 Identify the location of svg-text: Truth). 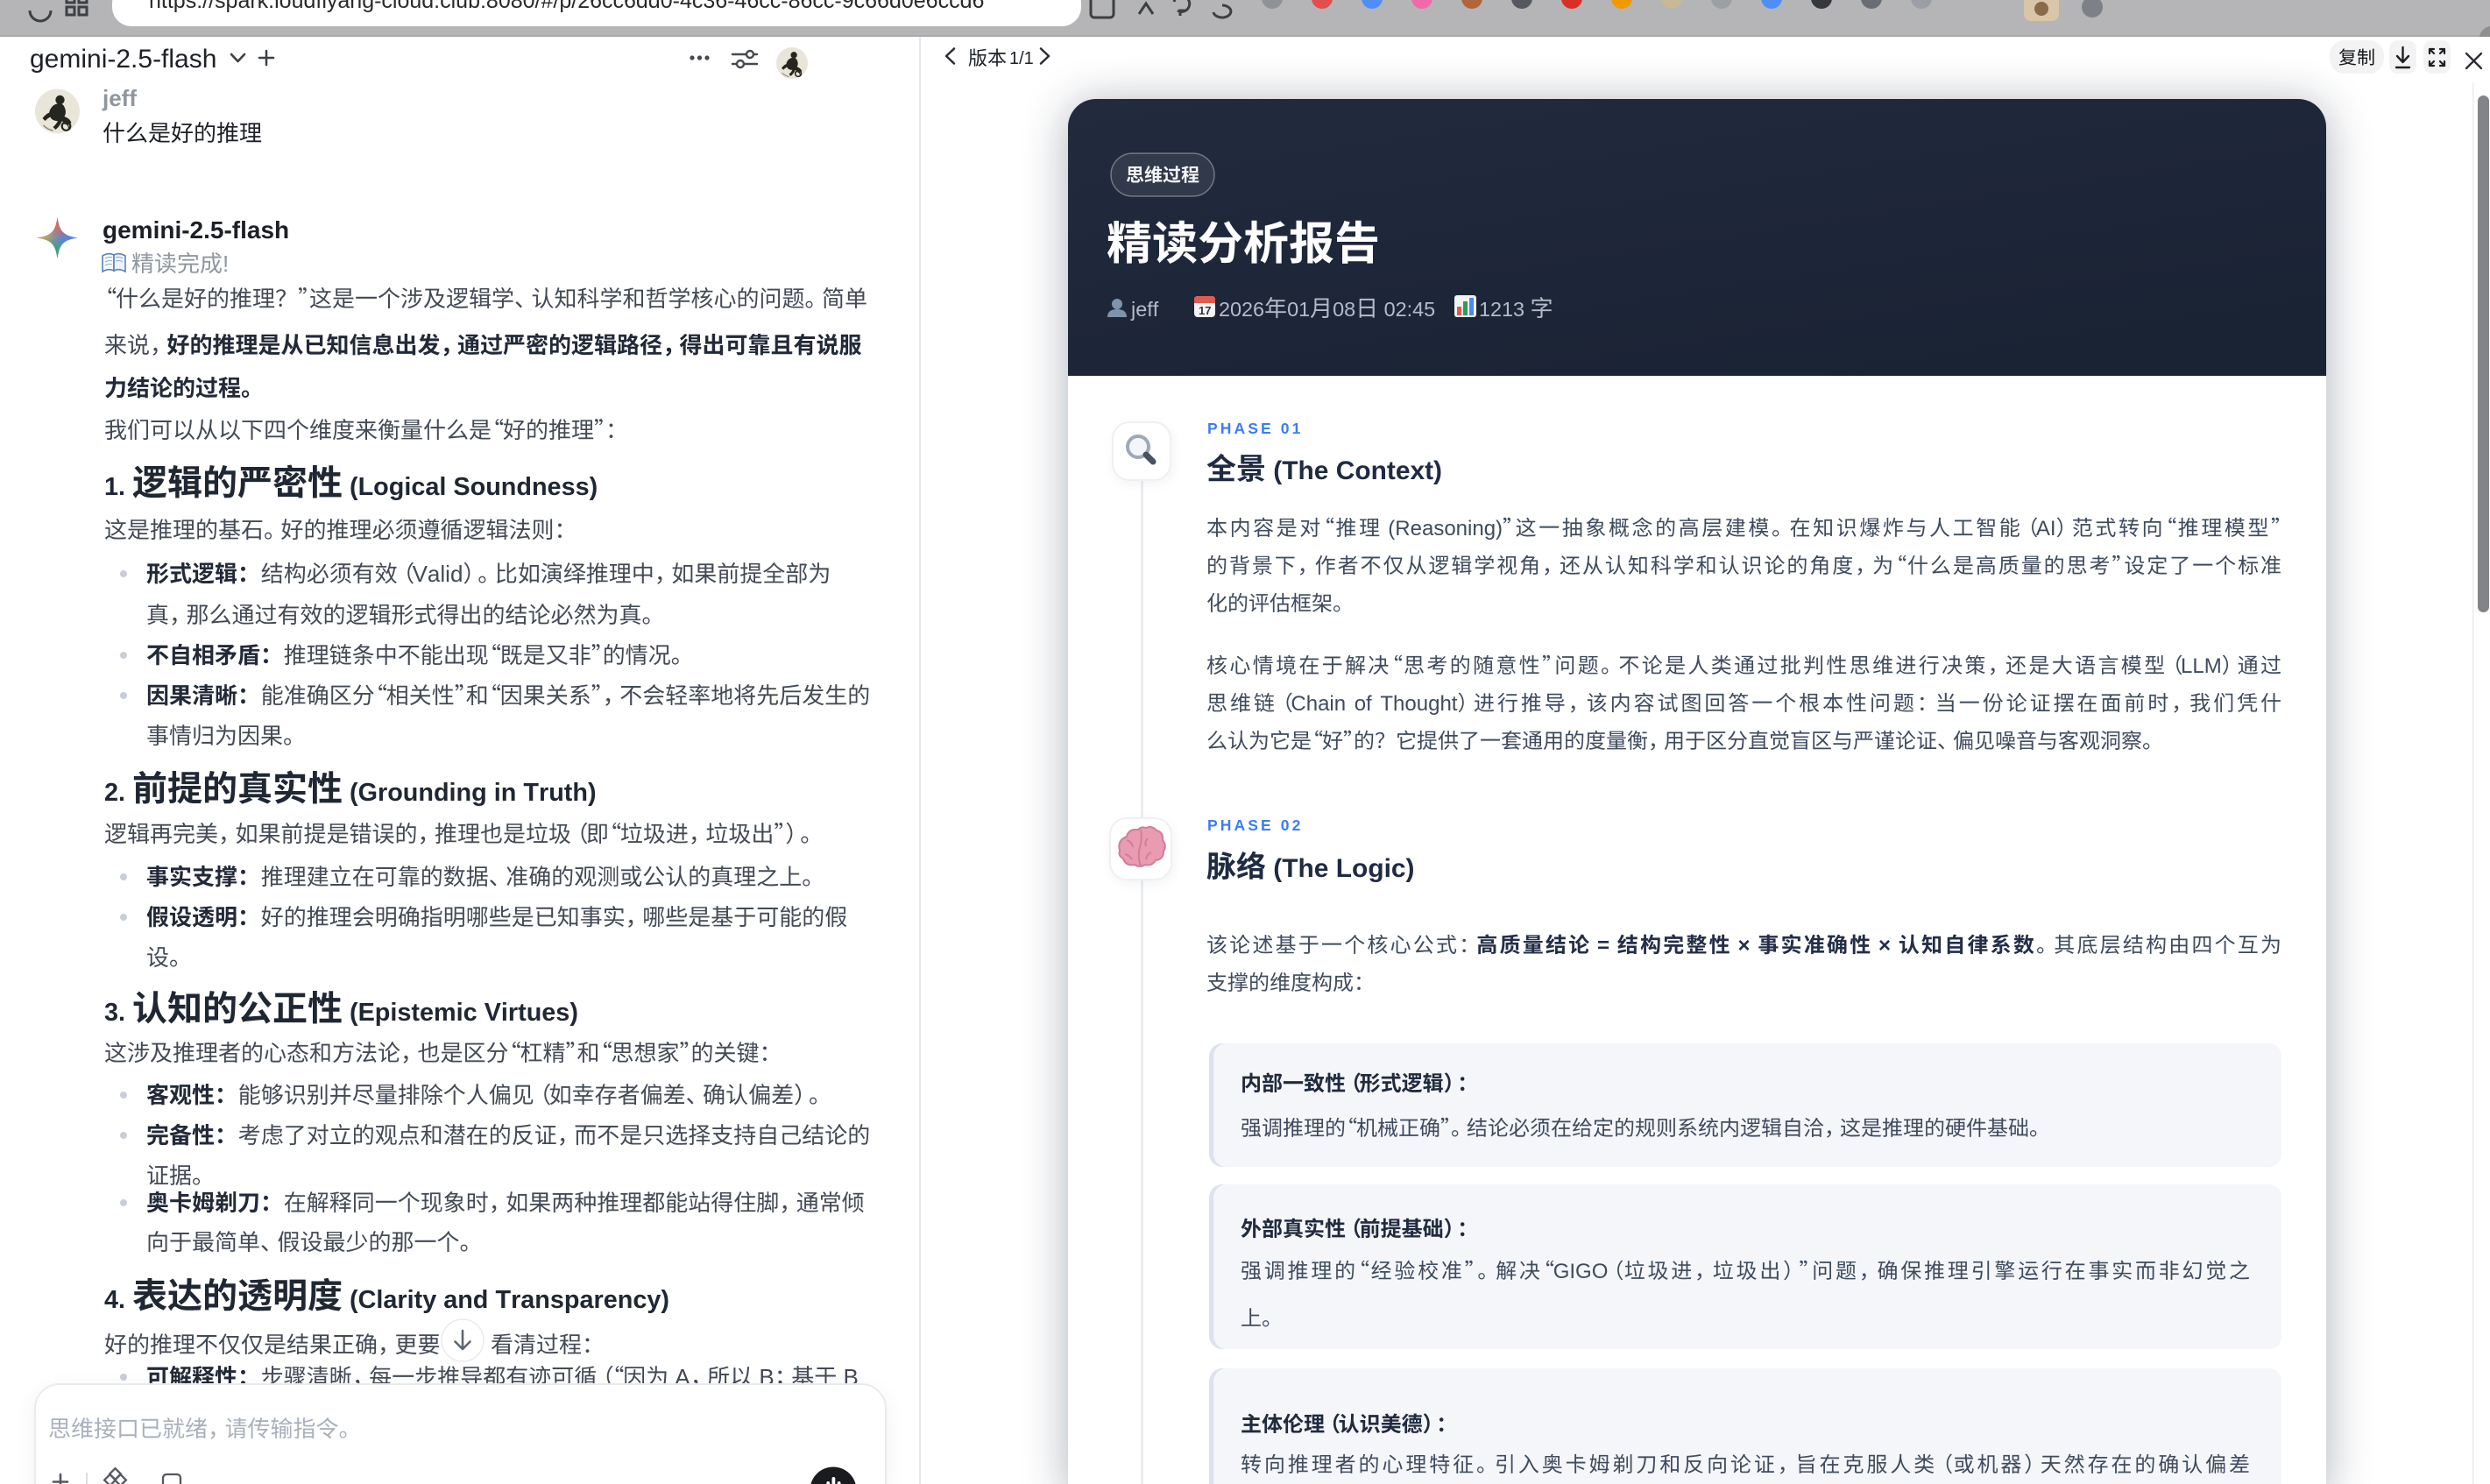
(559, 793).